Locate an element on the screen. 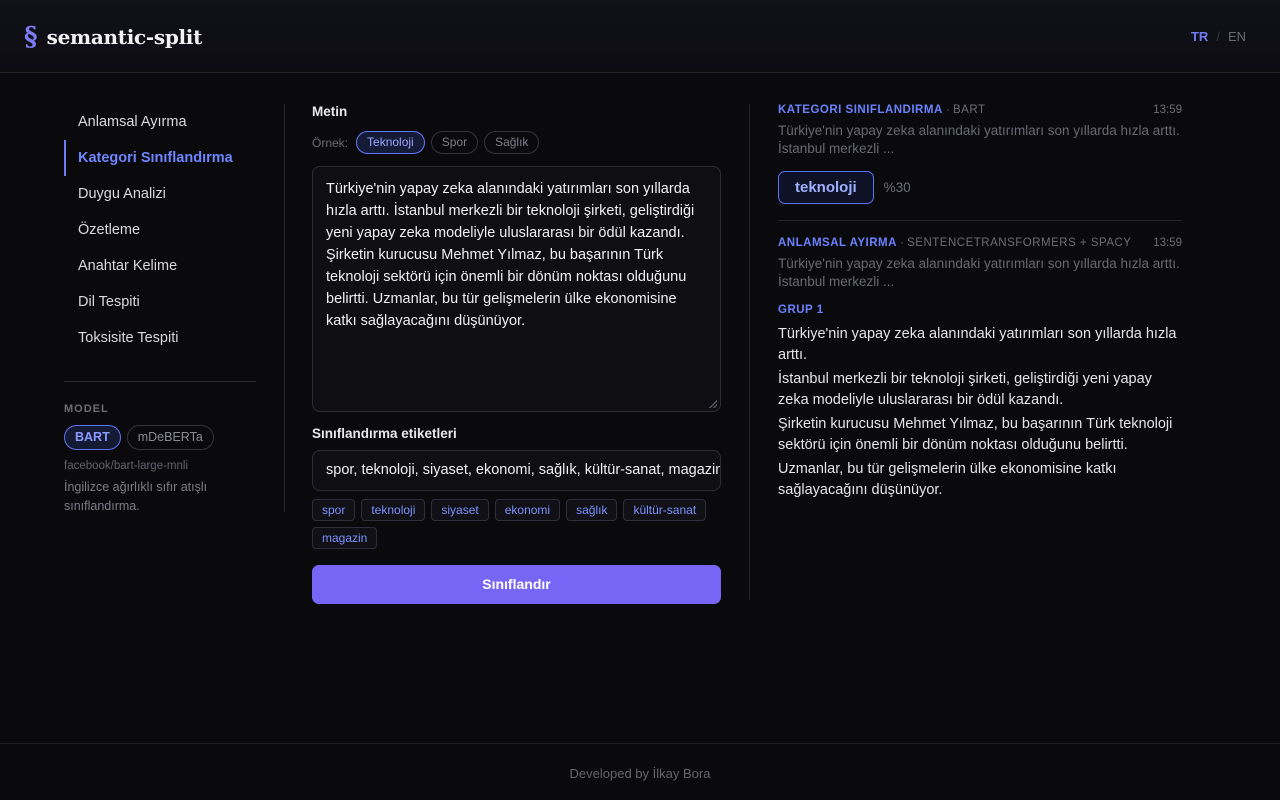 This screenshot has width=1280, height=800. model-selector: BART mDeBERTa is located at coordinates (160, 437).